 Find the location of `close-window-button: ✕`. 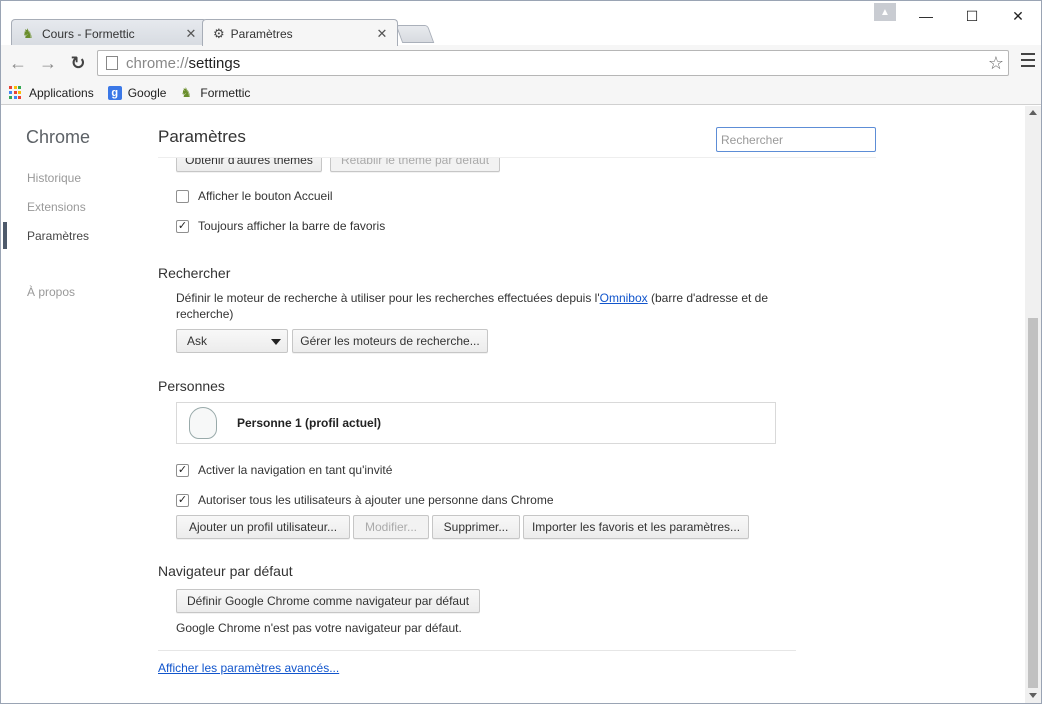

close-window-button: ✕ is located at coordinates (1018, 16).